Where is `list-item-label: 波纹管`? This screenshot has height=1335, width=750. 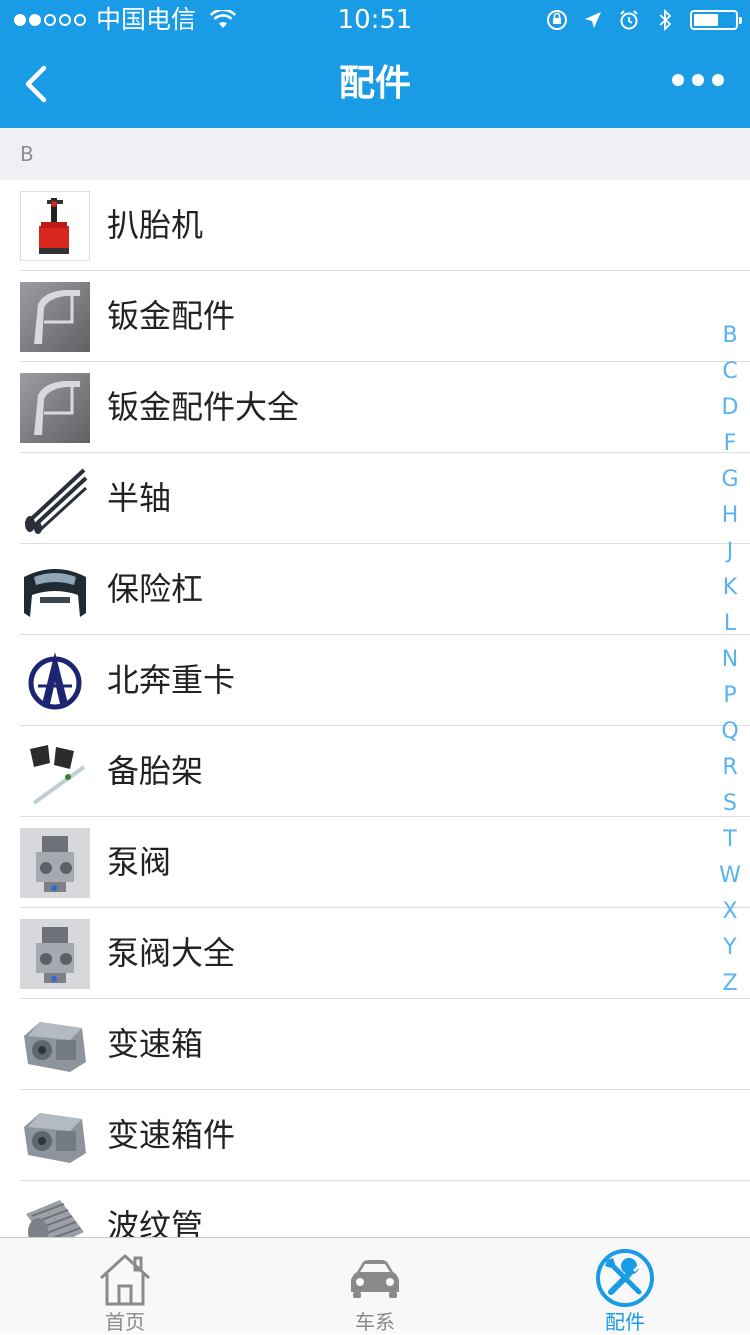 list-item-label: 波纹管 is located at coordinates (155, 1222).